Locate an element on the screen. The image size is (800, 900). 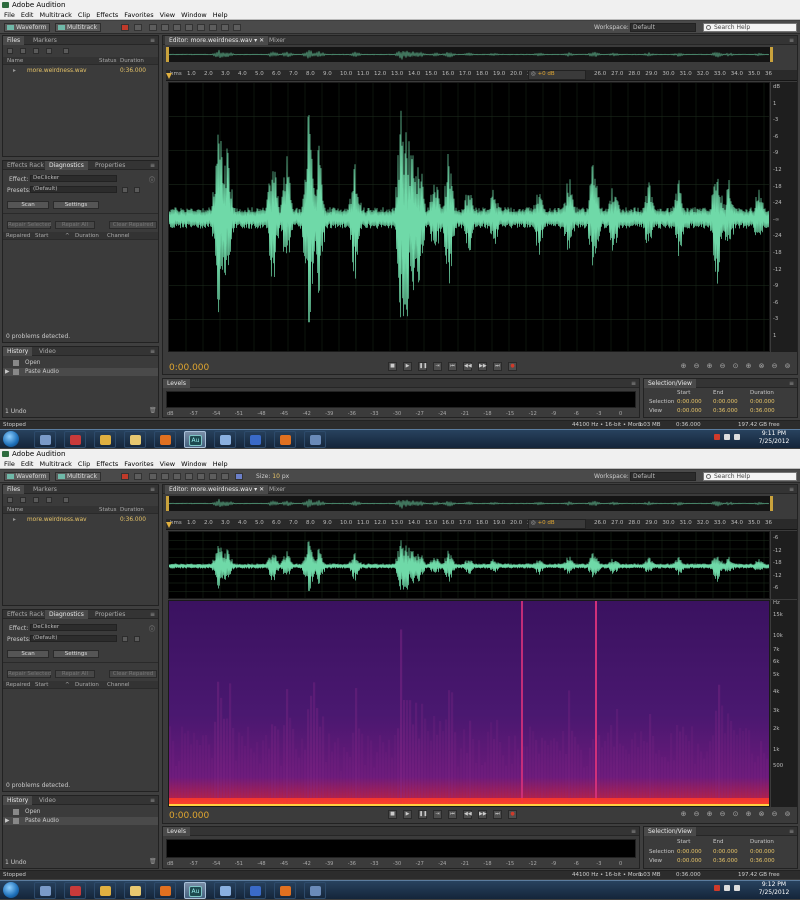
pitch-display-icon is located at coordinates (138, 27).